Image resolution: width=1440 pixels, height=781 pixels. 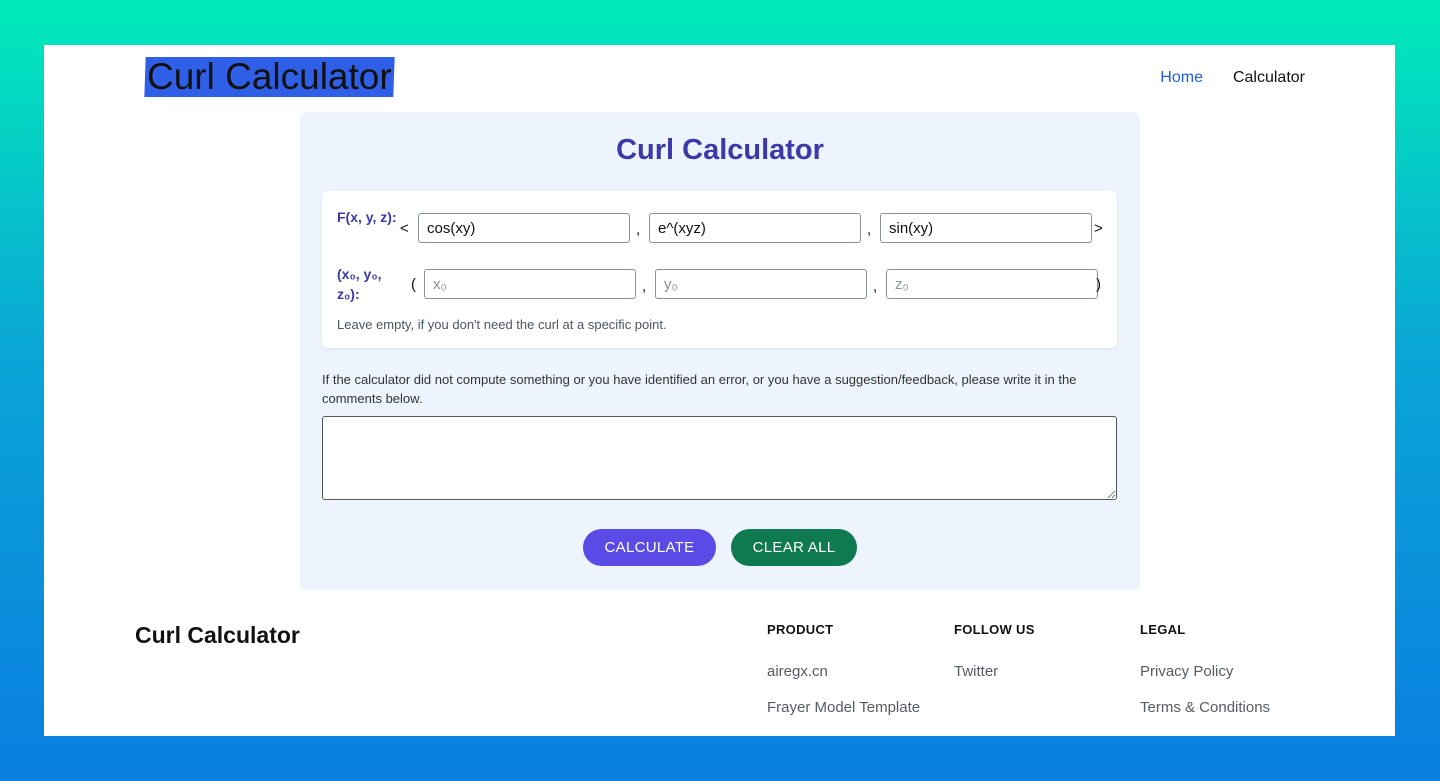 I want to click on site-logo-text: Curl Calculator, so click(x=269, y=76).